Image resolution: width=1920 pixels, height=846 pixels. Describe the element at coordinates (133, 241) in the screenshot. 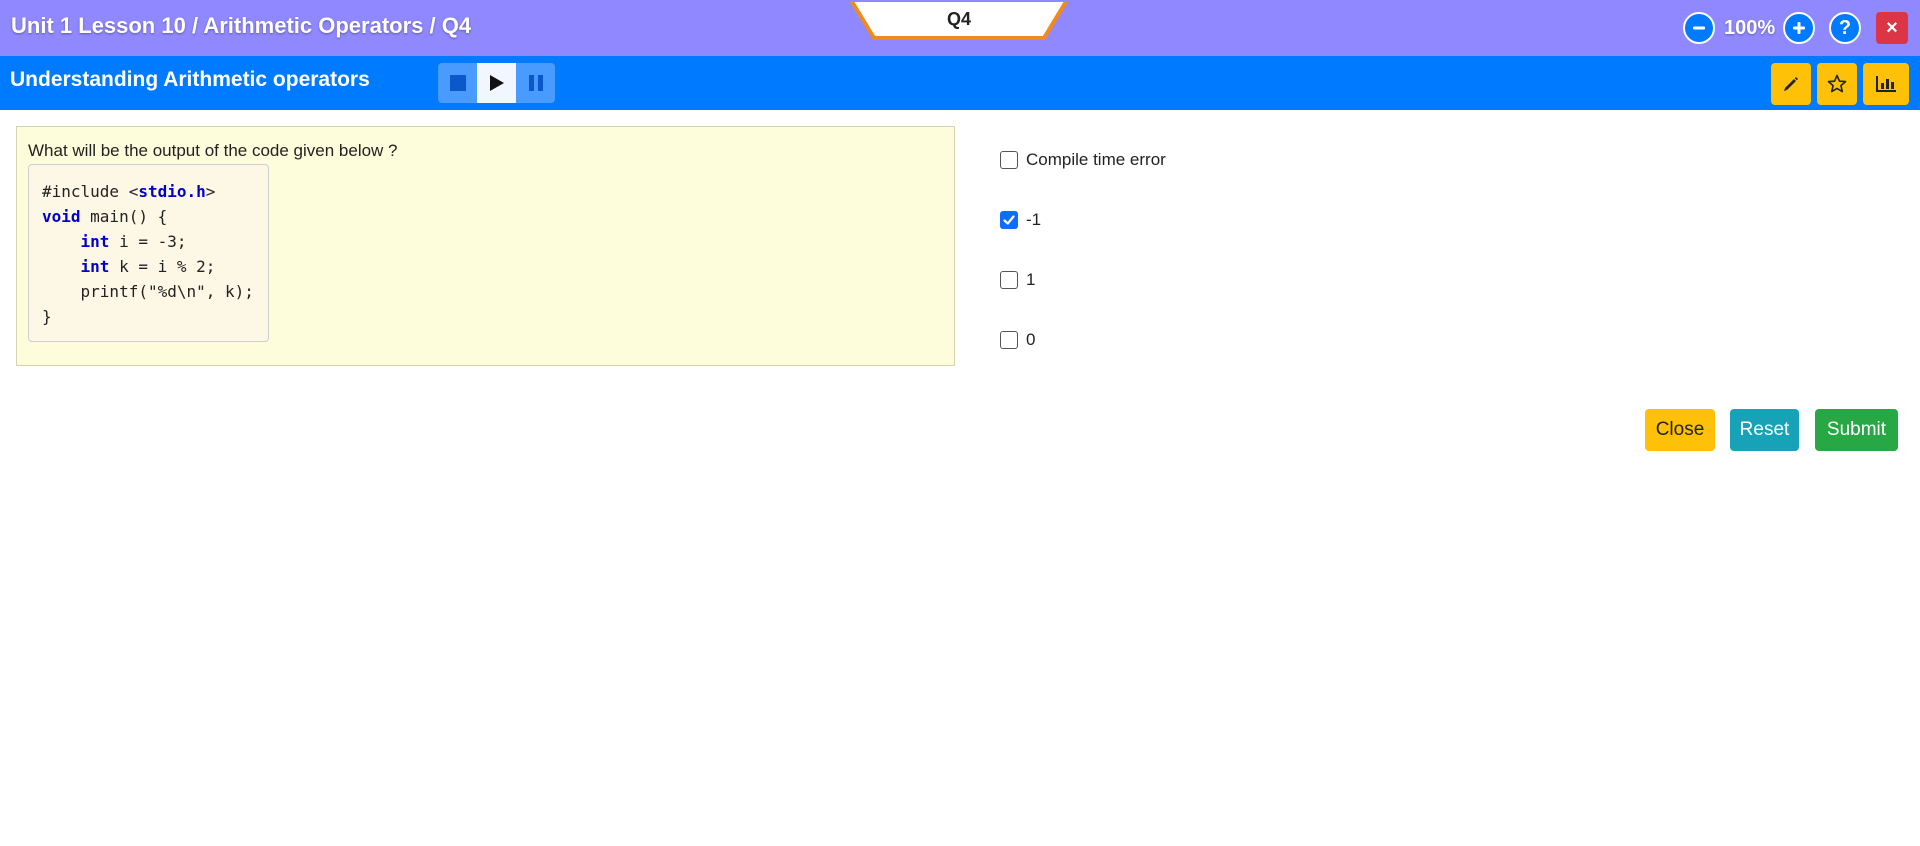

I see `code-line: int i = -3;` at that location.